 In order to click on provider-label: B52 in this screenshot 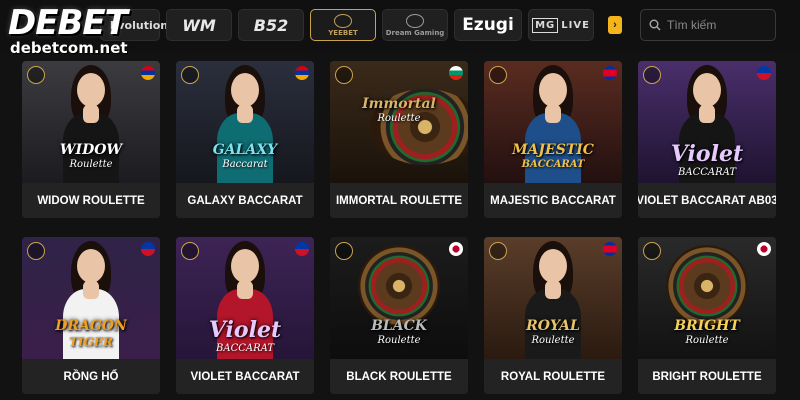, I will do `click(271, 25)`.